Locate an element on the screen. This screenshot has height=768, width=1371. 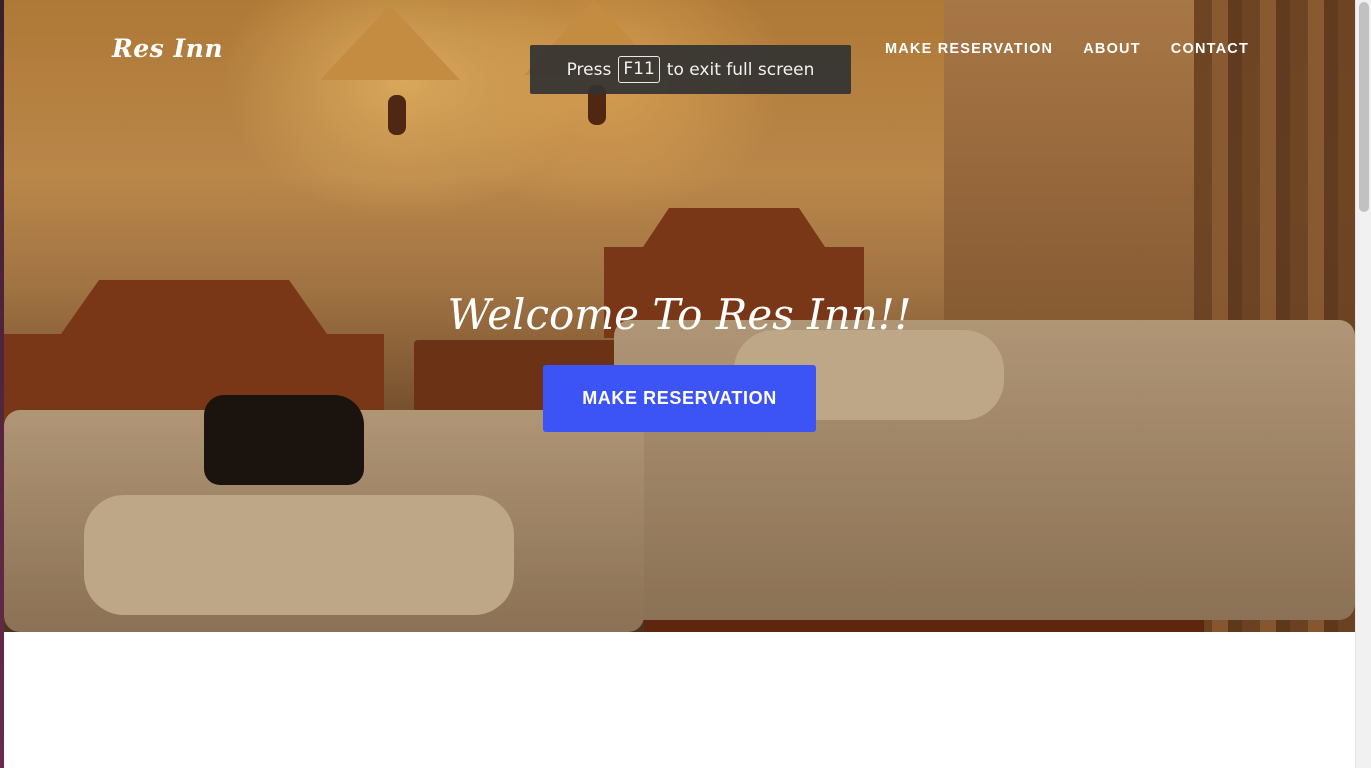
main-nav: MAKE RESERVATION ABOUT CONTACT is located at coordinates (1067, 49).